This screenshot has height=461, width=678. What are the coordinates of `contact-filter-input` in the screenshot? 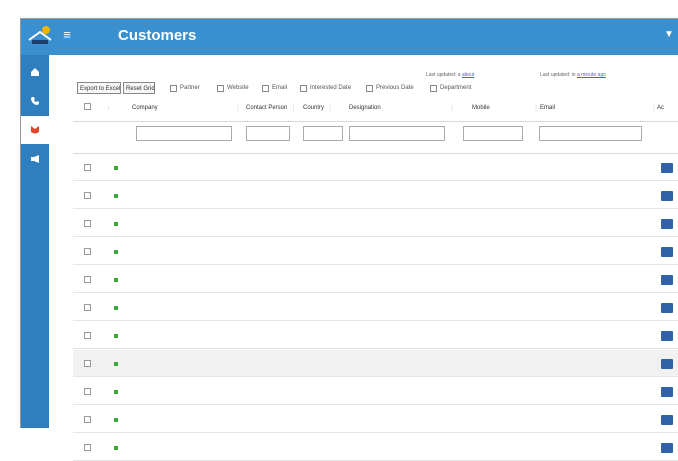 It's located at (268, 133).